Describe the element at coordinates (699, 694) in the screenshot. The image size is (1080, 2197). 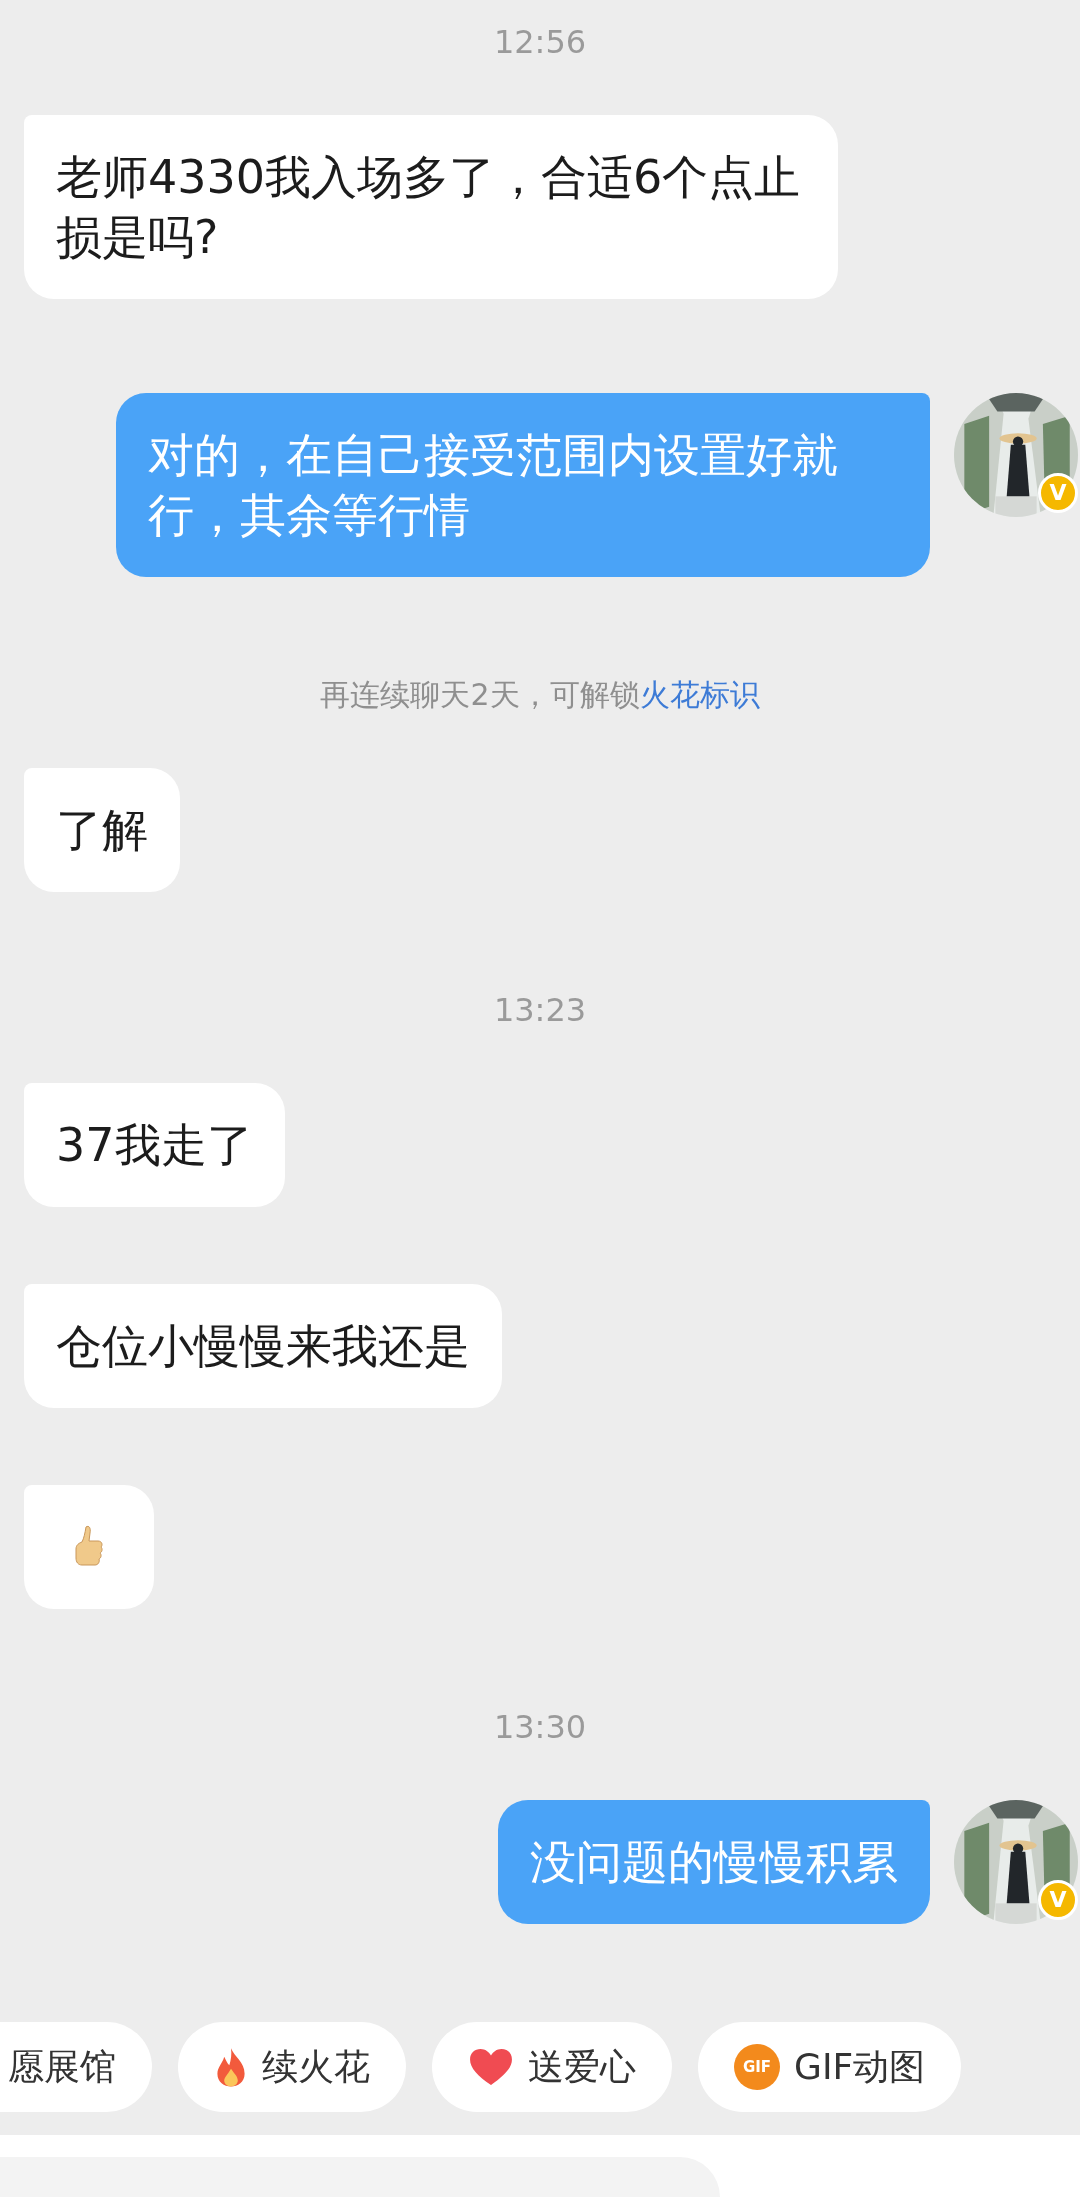
I see `notice-link: 火花标识` at that location.